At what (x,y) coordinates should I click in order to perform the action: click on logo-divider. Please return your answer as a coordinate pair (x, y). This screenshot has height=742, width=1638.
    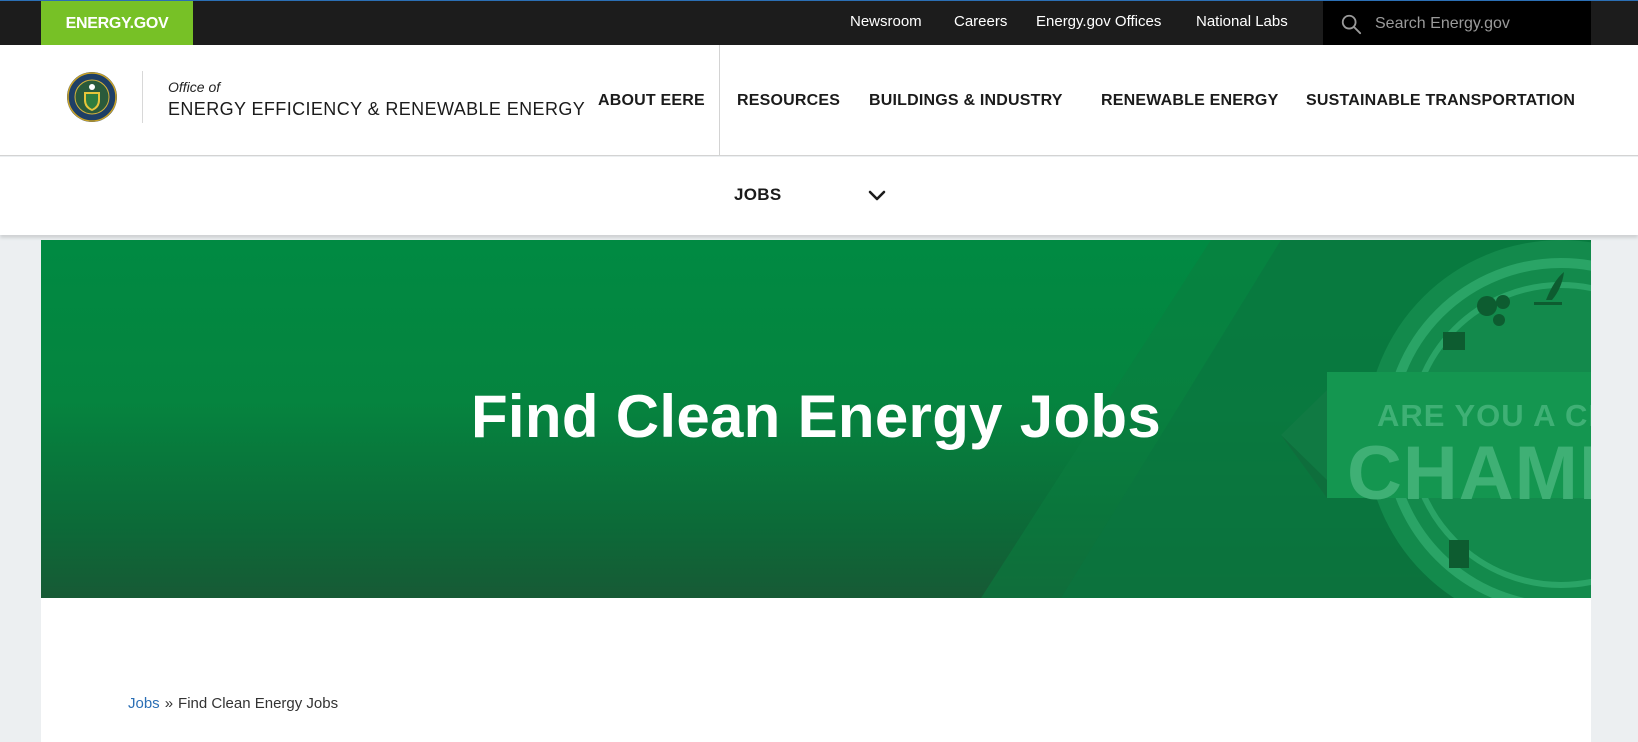
    Looking at the image, I should click on (142, 97).